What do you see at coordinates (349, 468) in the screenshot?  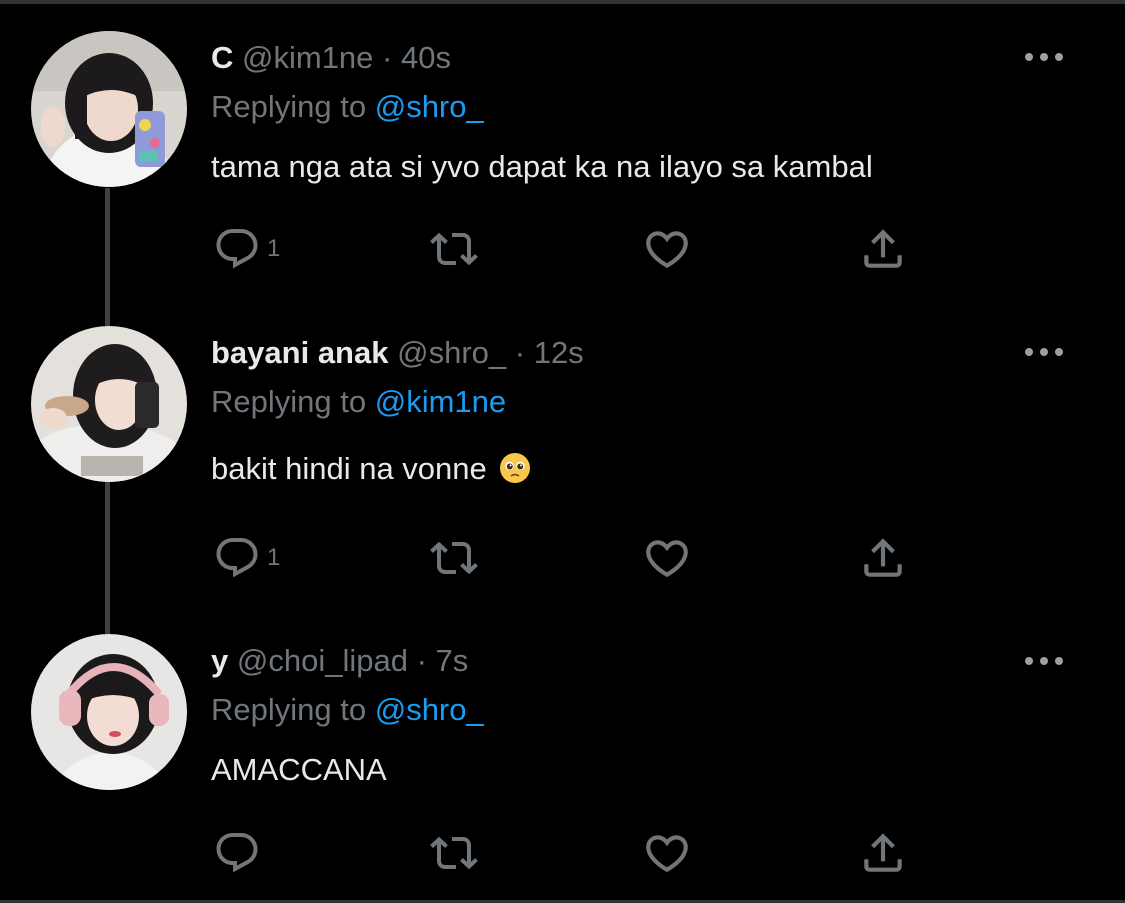 I see `tweet-text: bakit hindi na vonne` at bounding box center [349, 468].